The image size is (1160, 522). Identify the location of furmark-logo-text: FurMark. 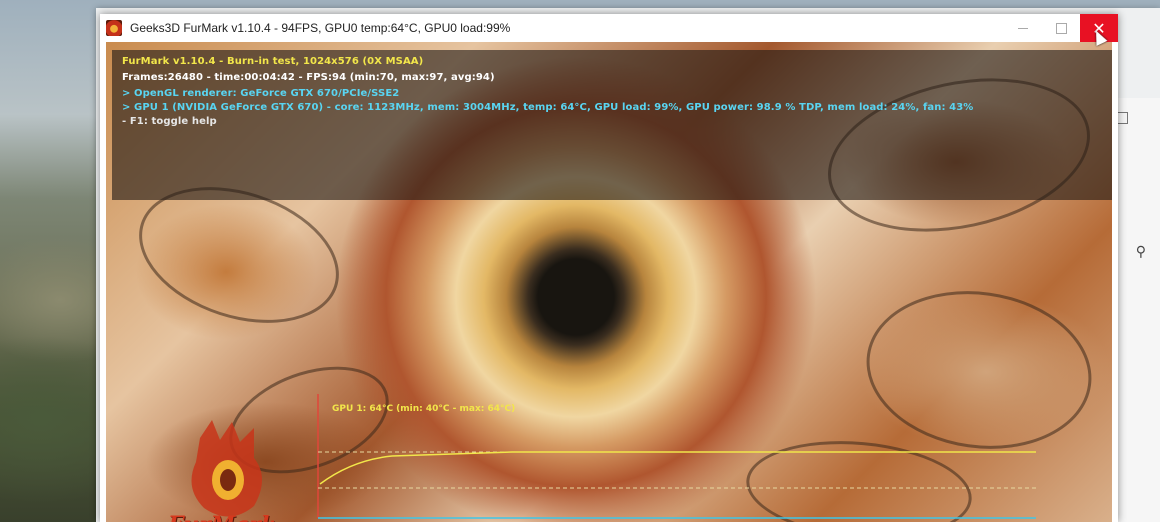
(222, 517).